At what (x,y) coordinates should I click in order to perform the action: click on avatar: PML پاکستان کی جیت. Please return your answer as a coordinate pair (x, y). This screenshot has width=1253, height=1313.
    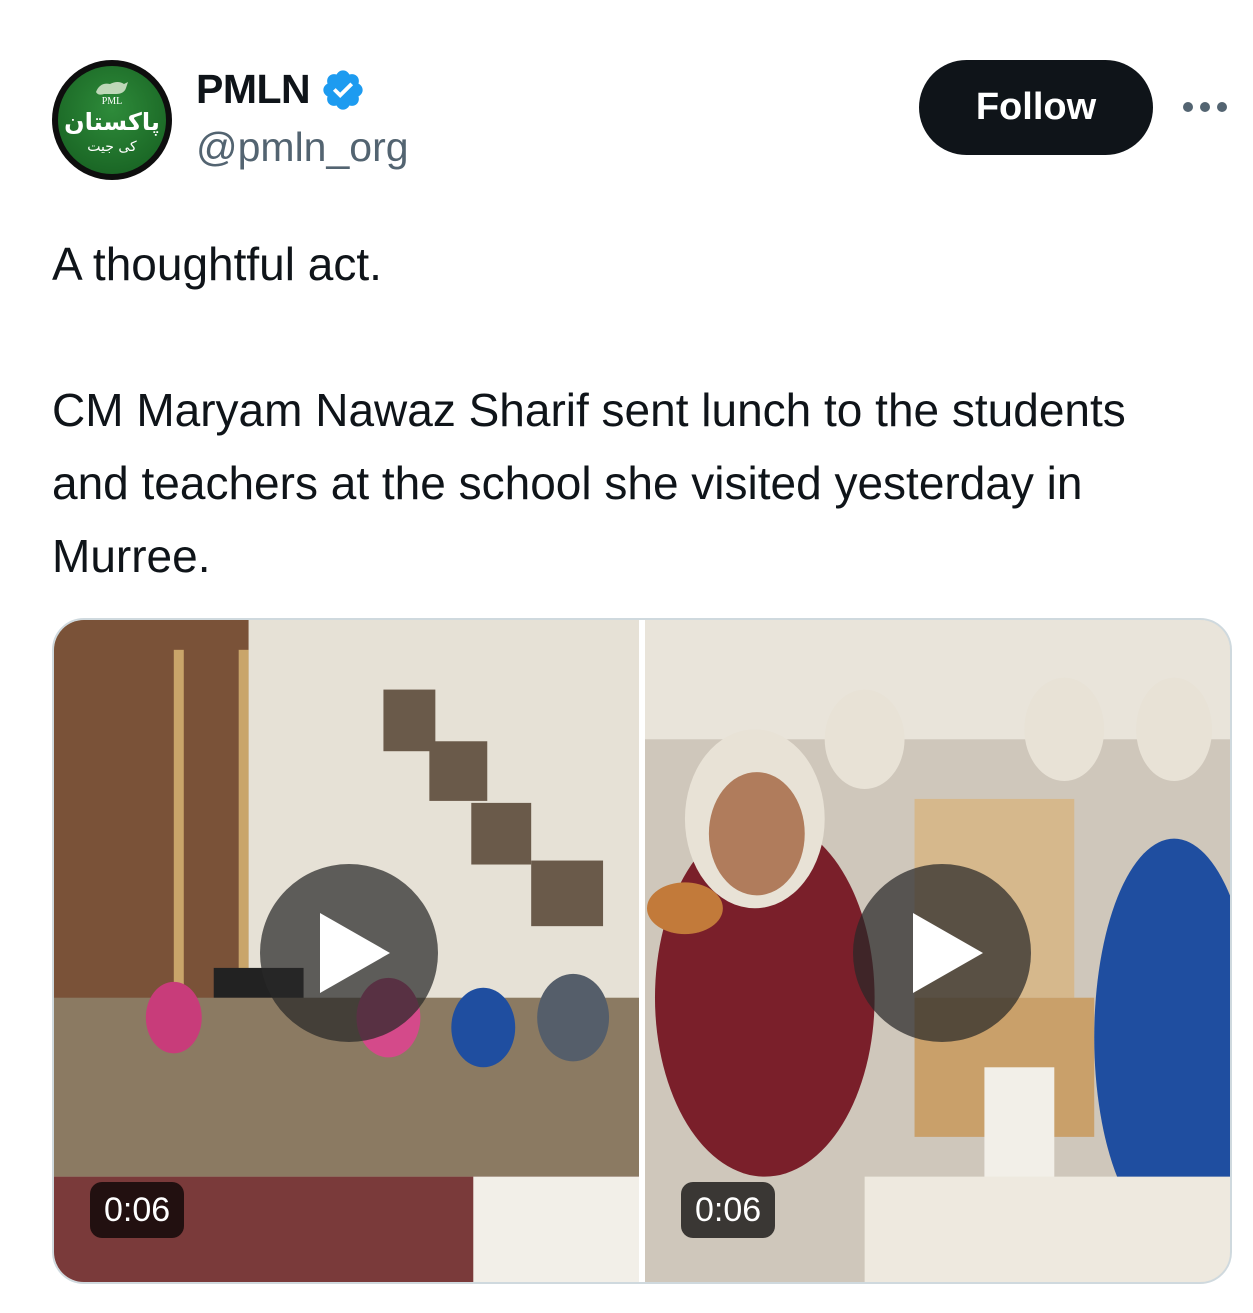
    Looking at the image, I should click on (112, 120).